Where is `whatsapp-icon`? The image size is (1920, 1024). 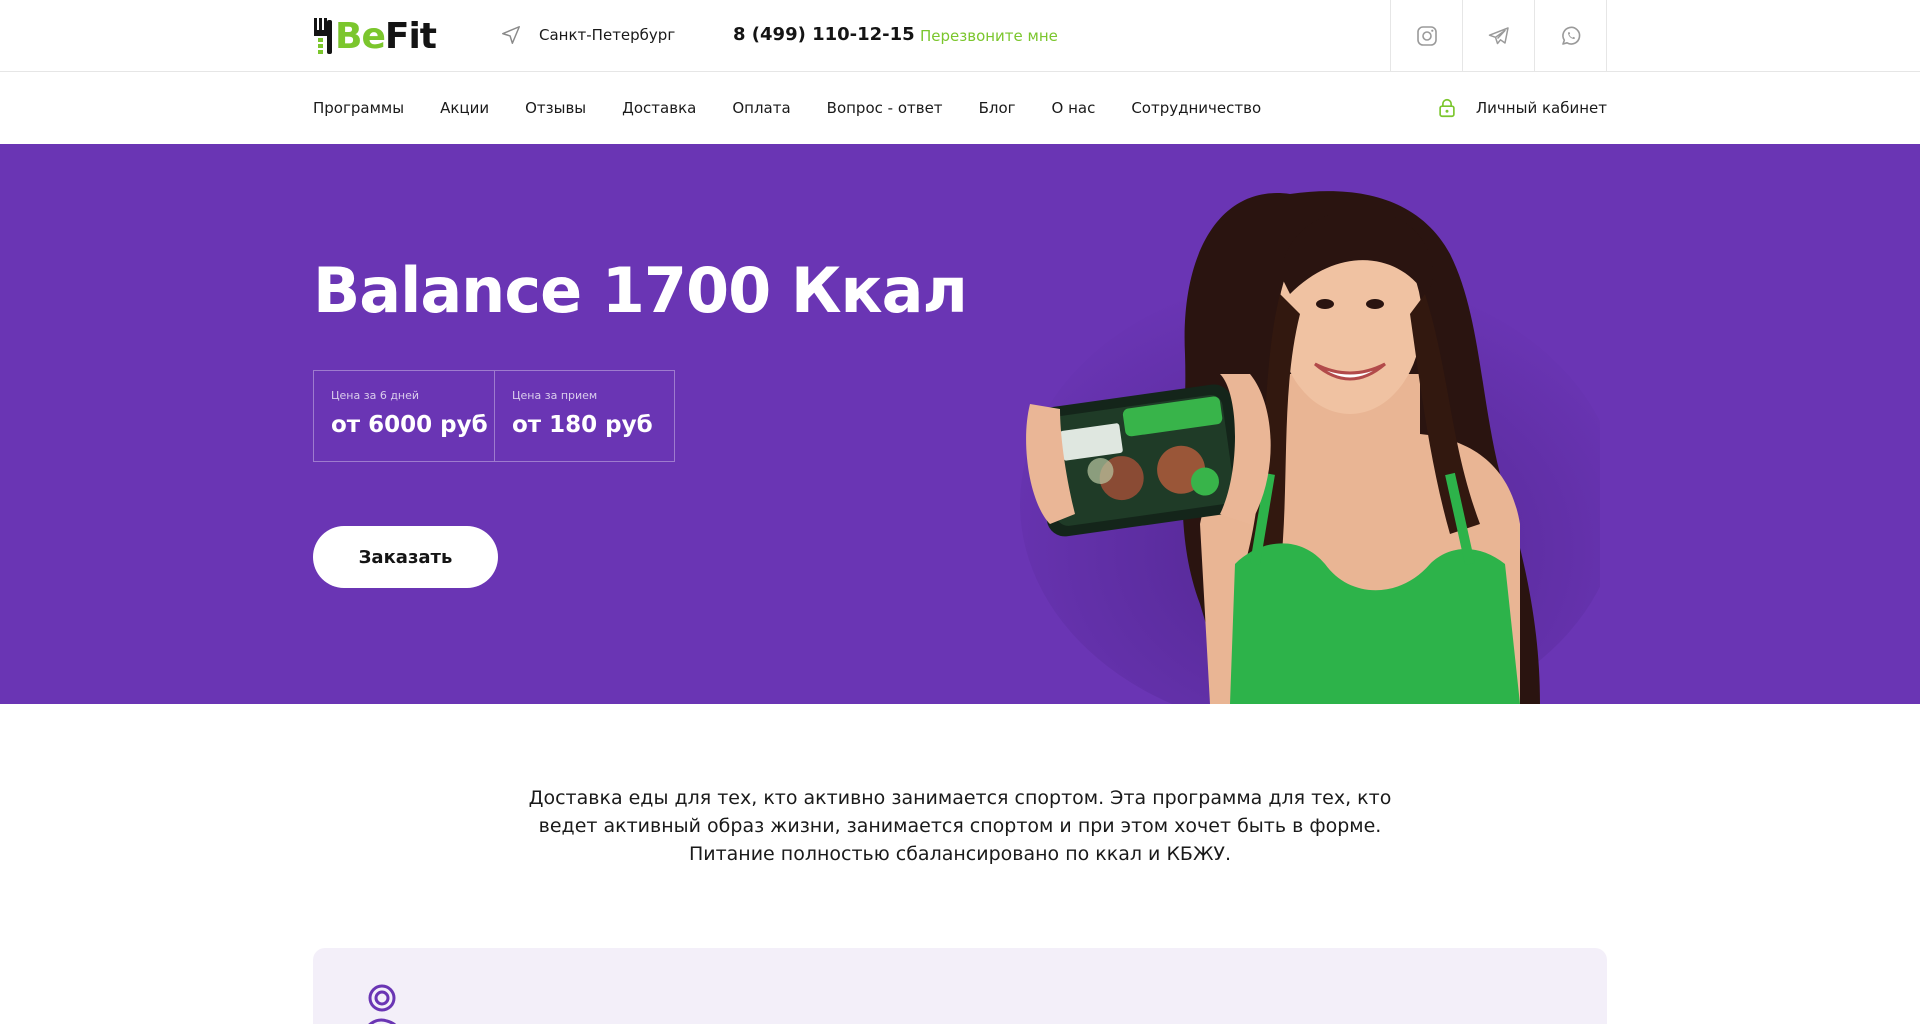
whatsapp-icon is located at coordinates (1570, 35).